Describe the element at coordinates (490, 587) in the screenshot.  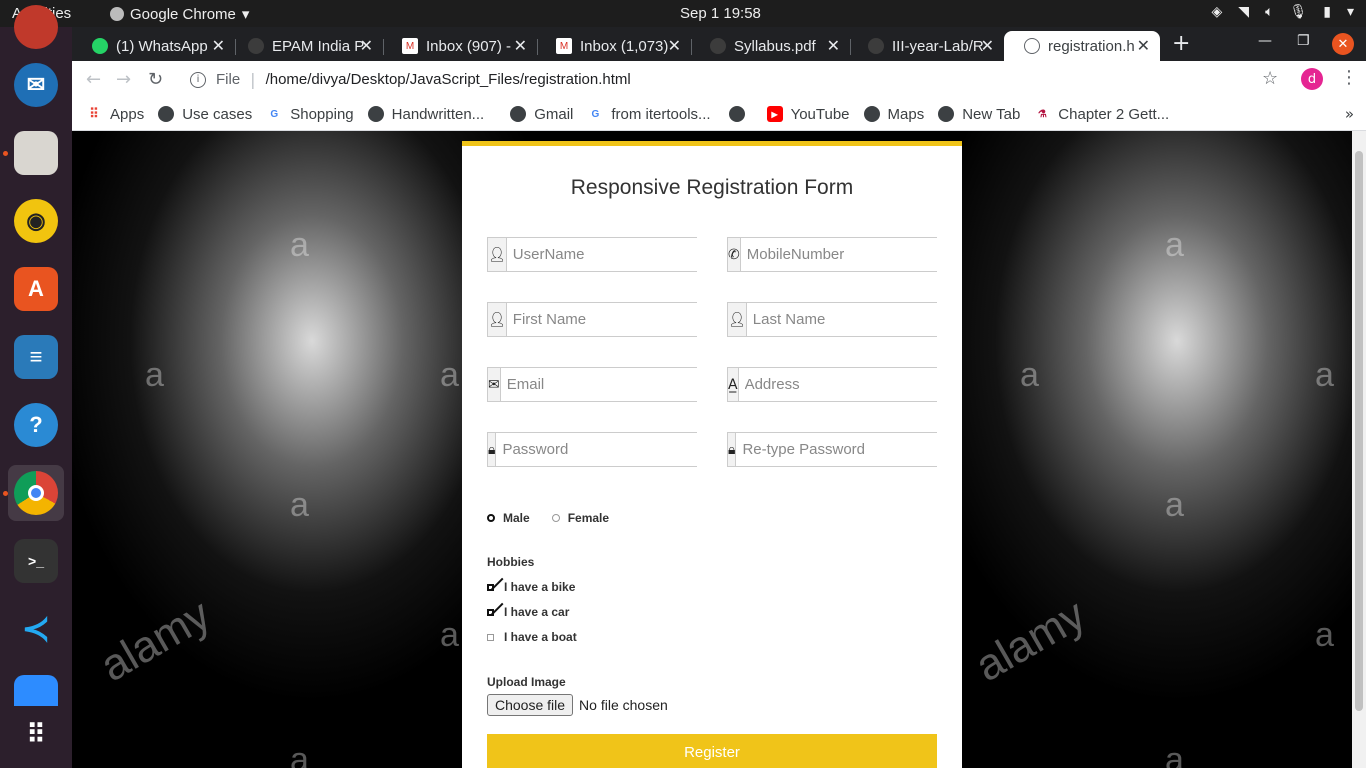
I see `bike-checkbox` at that location.